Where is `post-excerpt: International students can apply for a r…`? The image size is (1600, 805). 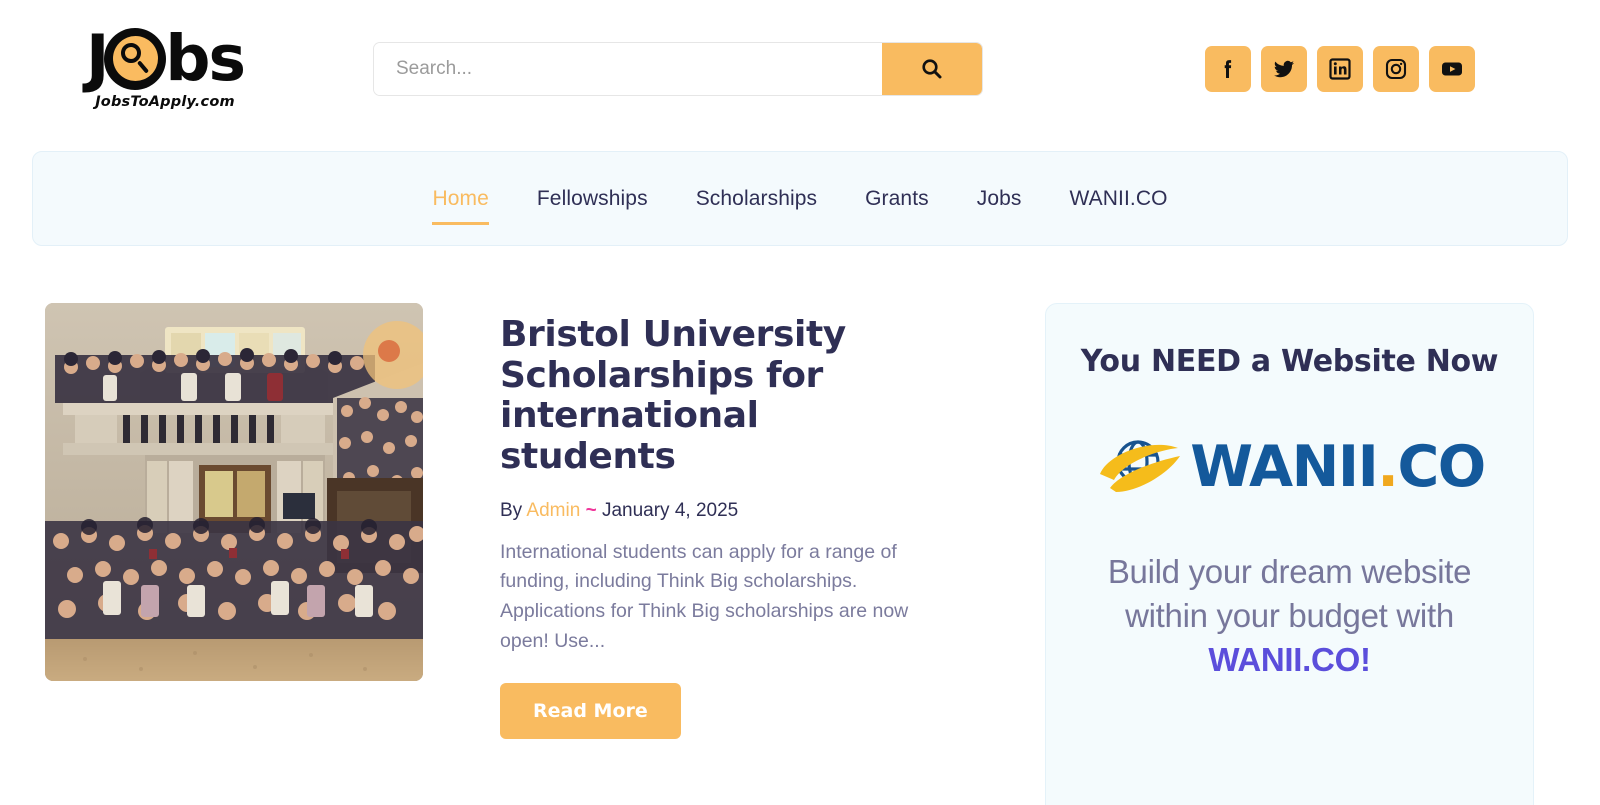 post-excerpt: International students can apply for a r… is located at coordinates (704, 596).